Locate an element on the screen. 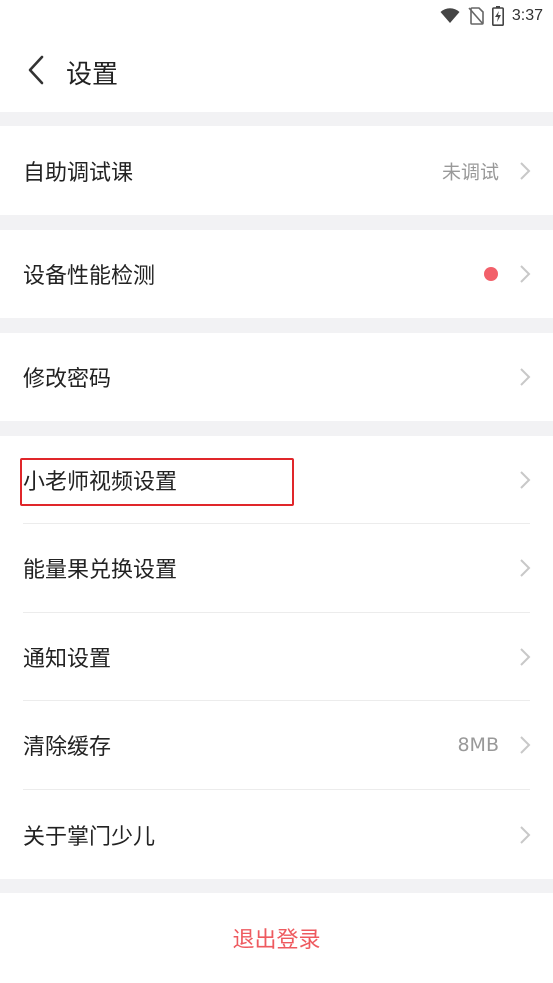  row-label: 修改密码 is located at coordinates (67, 379).